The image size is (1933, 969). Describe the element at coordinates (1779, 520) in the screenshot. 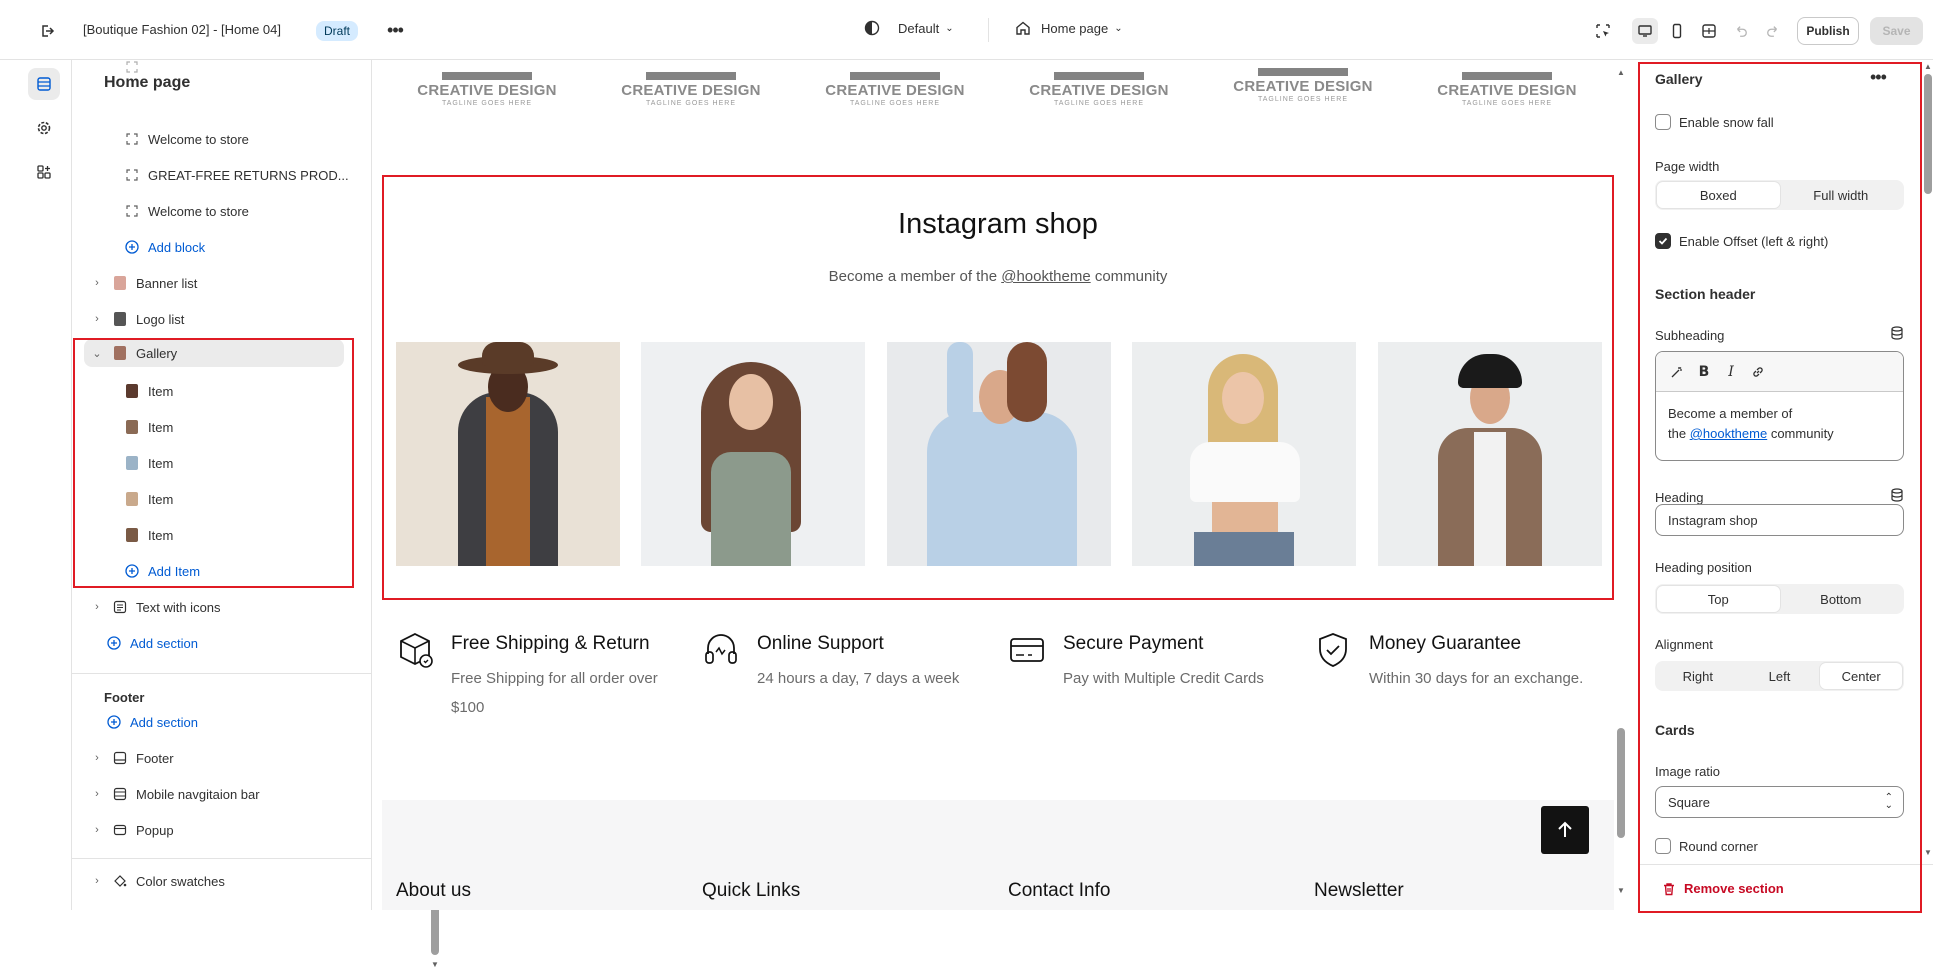

I see `heading-input: Instagram shop` at that location.